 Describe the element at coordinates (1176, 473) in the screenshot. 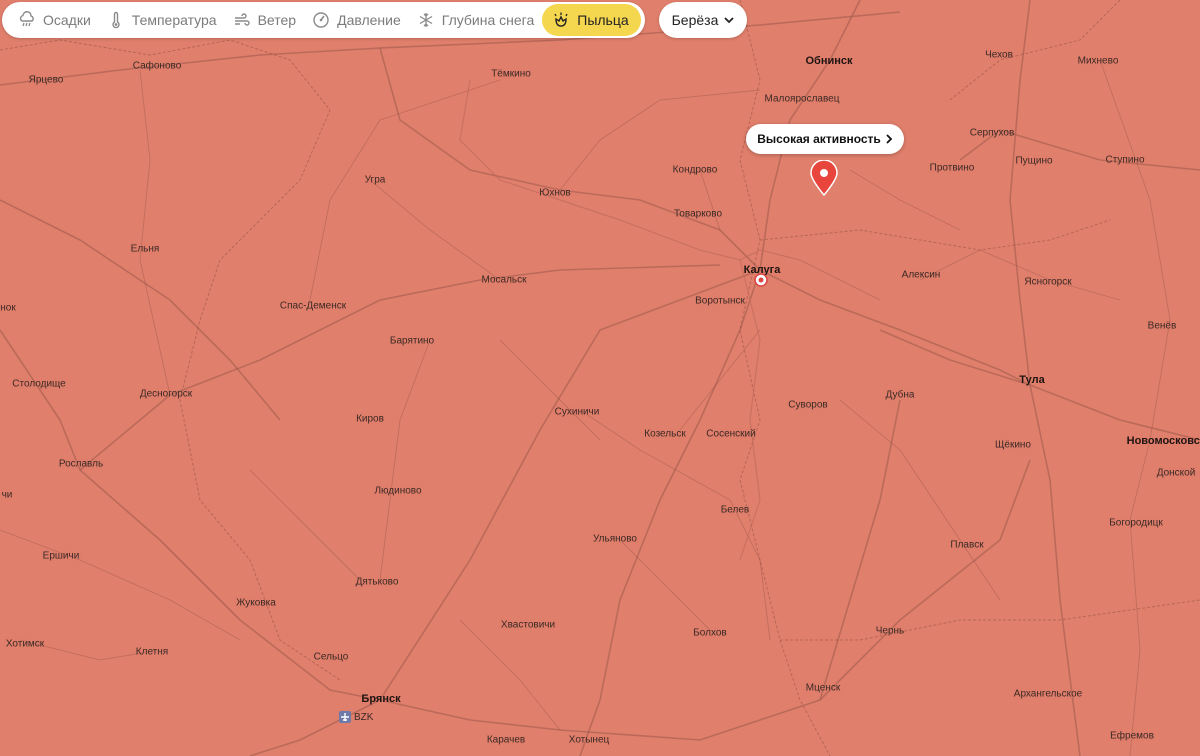

I see `city-label: Донской` at that location.